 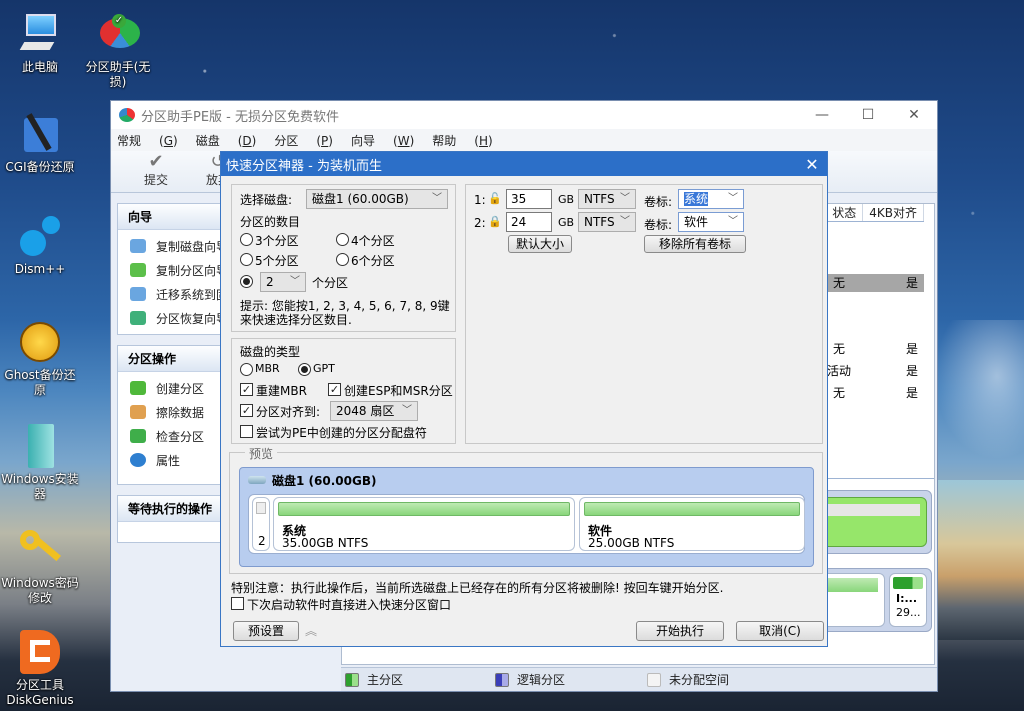 What do you see at coordinates (349, 605) in the screenshot?
I see `checkbox-label: 下次启动软件时直接进入快速分区窗口` at bounding box center [349, 605].